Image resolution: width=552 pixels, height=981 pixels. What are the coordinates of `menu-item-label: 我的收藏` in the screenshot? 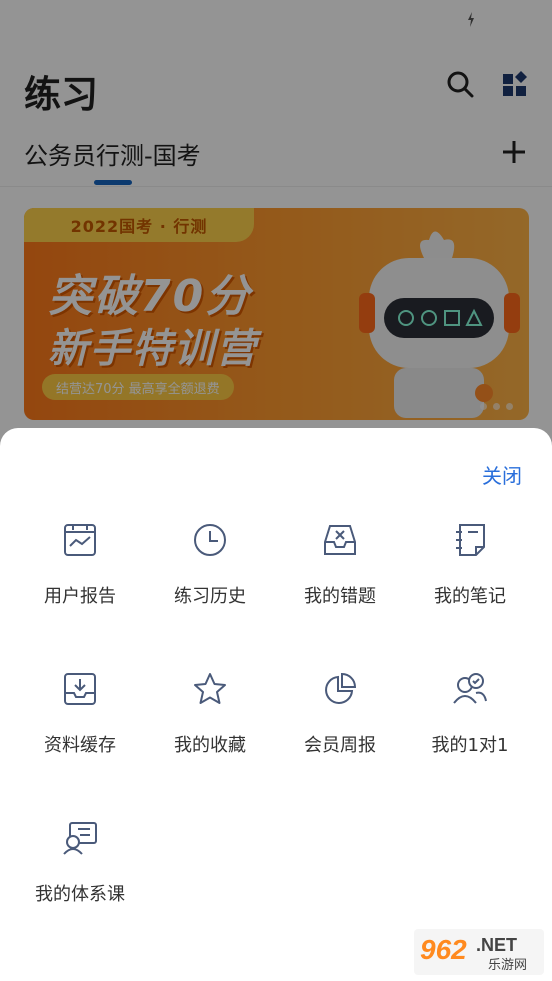 It's located at (210, 745).